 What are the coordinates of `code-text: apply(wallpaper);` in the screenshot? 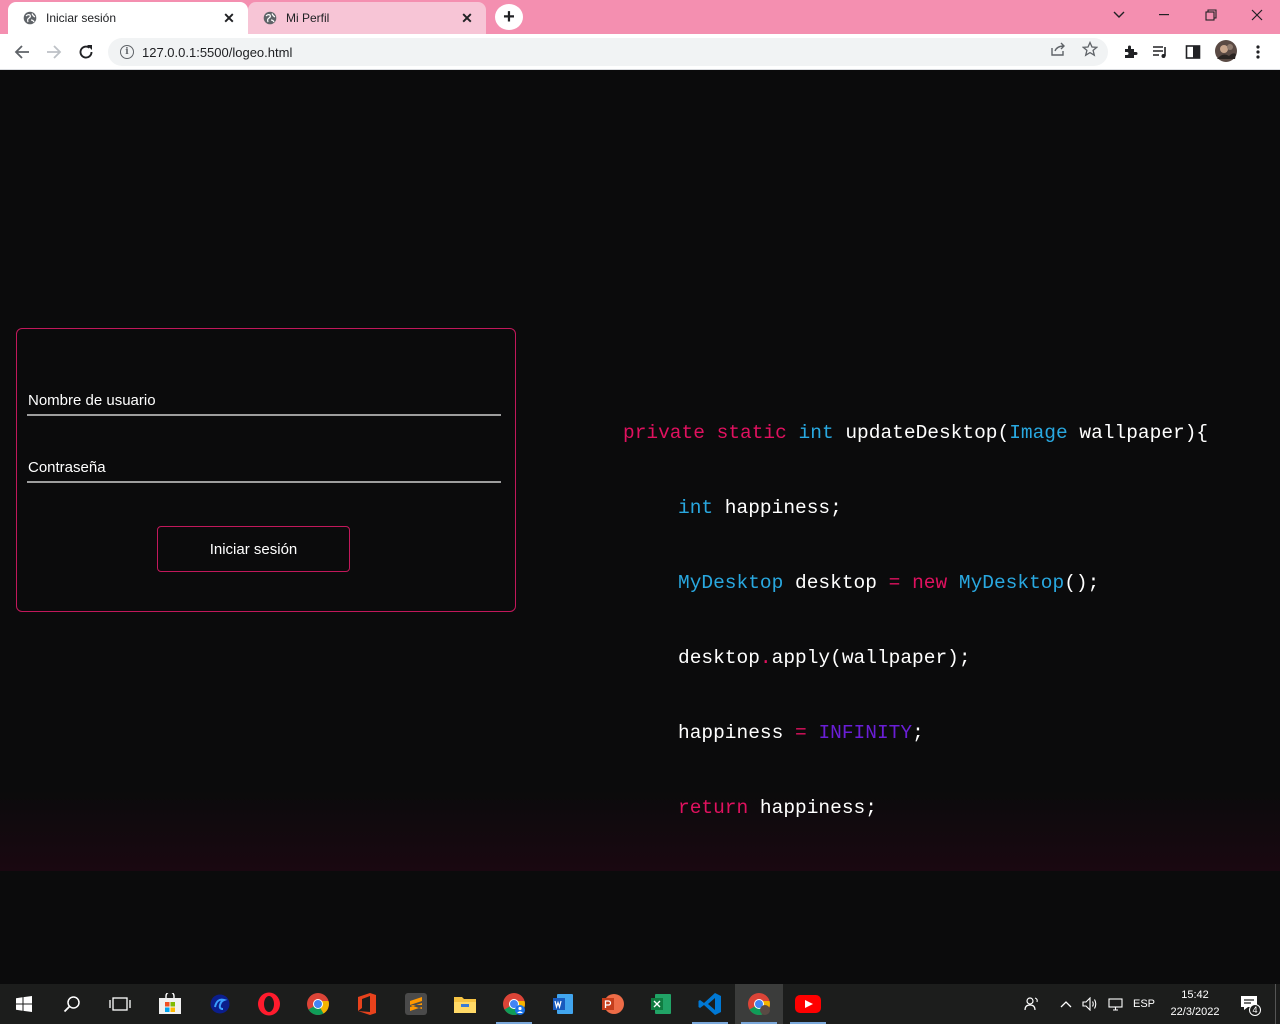 It's located at (871, 658).